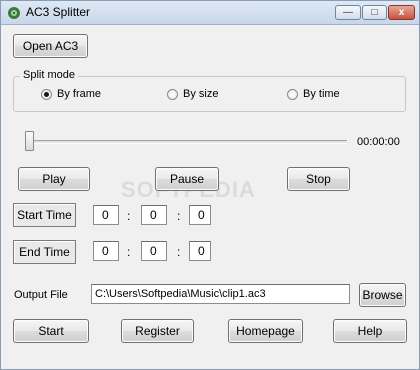 The width and height of the screenshot is (420, 370). I want to click on register-button: Register, so click(157, 331).